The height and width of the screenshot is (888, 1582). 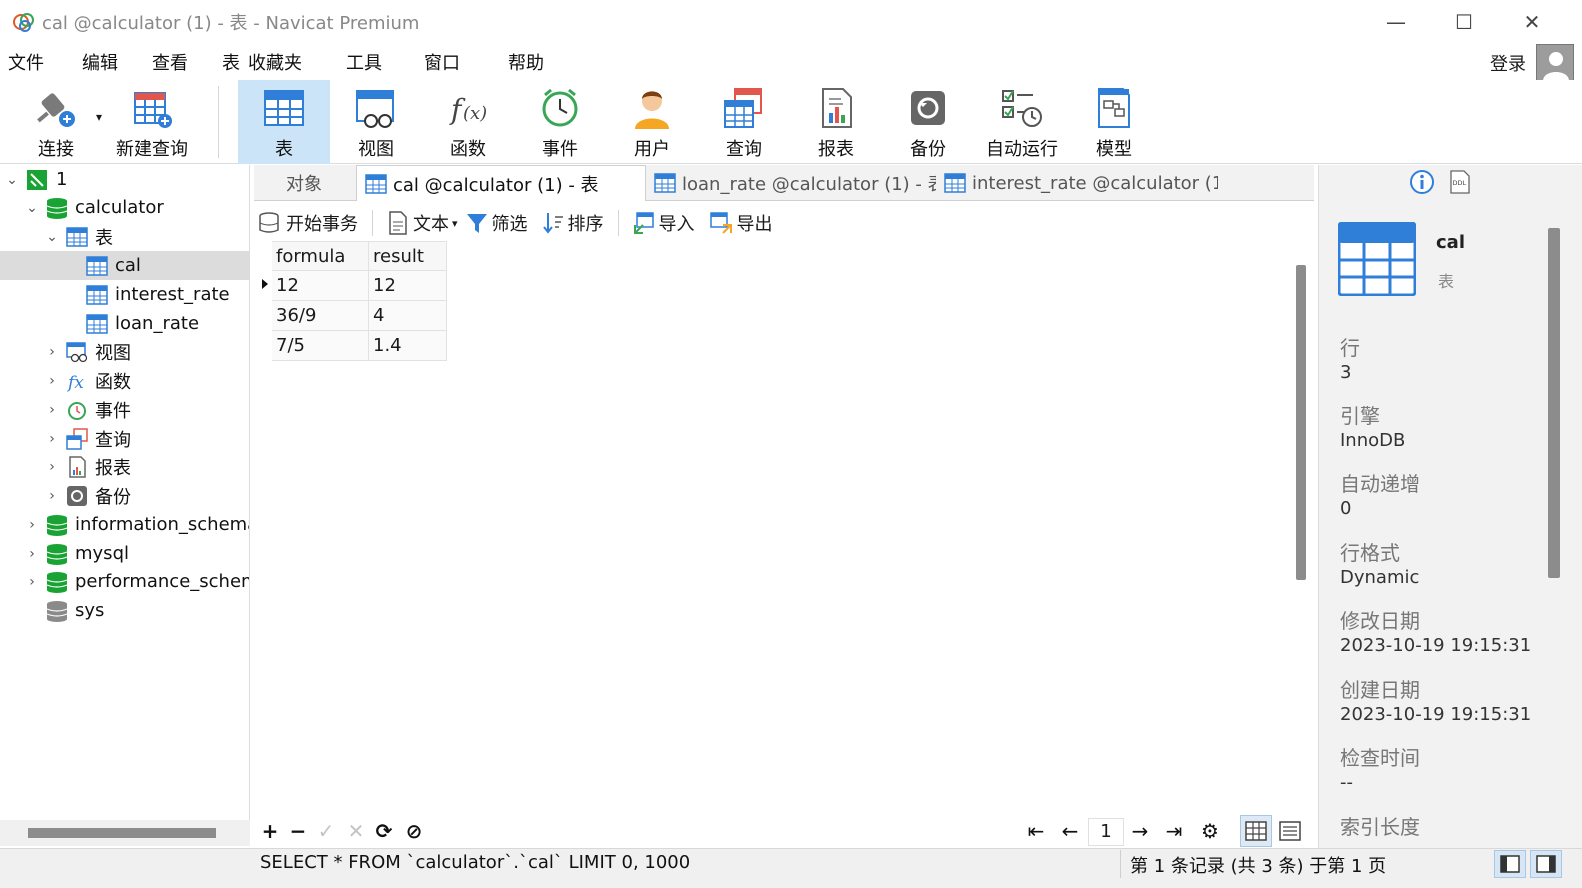 I want to click on ddl-text: DDL, so click(x=1460, y=183).